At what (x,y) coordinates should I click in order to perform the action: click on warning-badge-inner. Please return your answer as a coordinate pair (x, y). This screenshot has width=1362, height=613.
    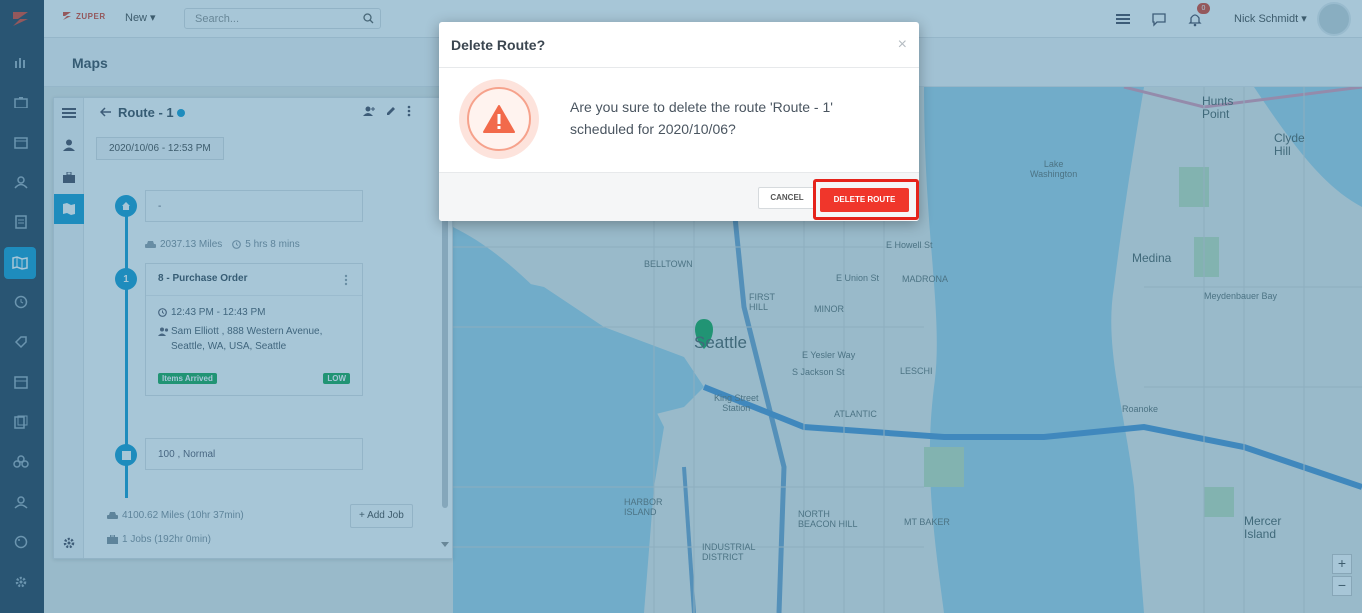
    Looking at the image, I should click on (499, 119).